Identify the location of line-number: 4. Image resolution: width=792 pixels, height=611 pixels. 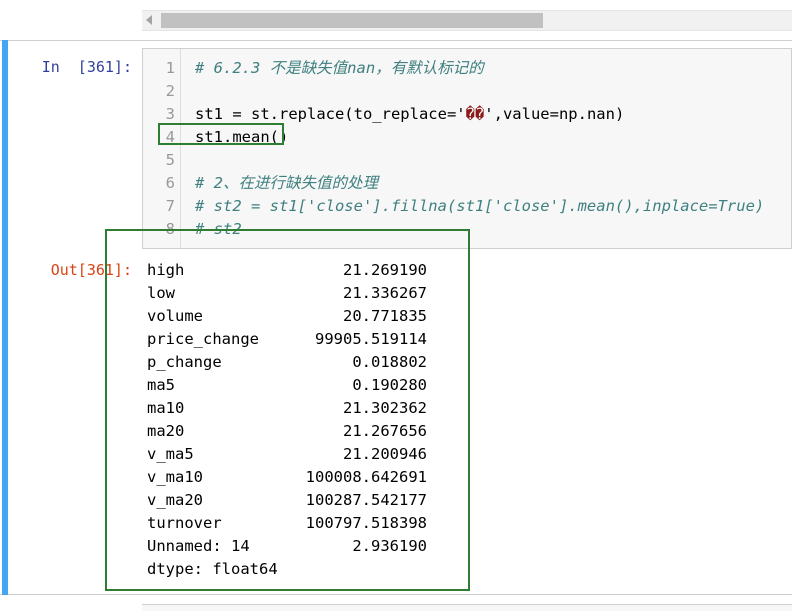
(170, 137).